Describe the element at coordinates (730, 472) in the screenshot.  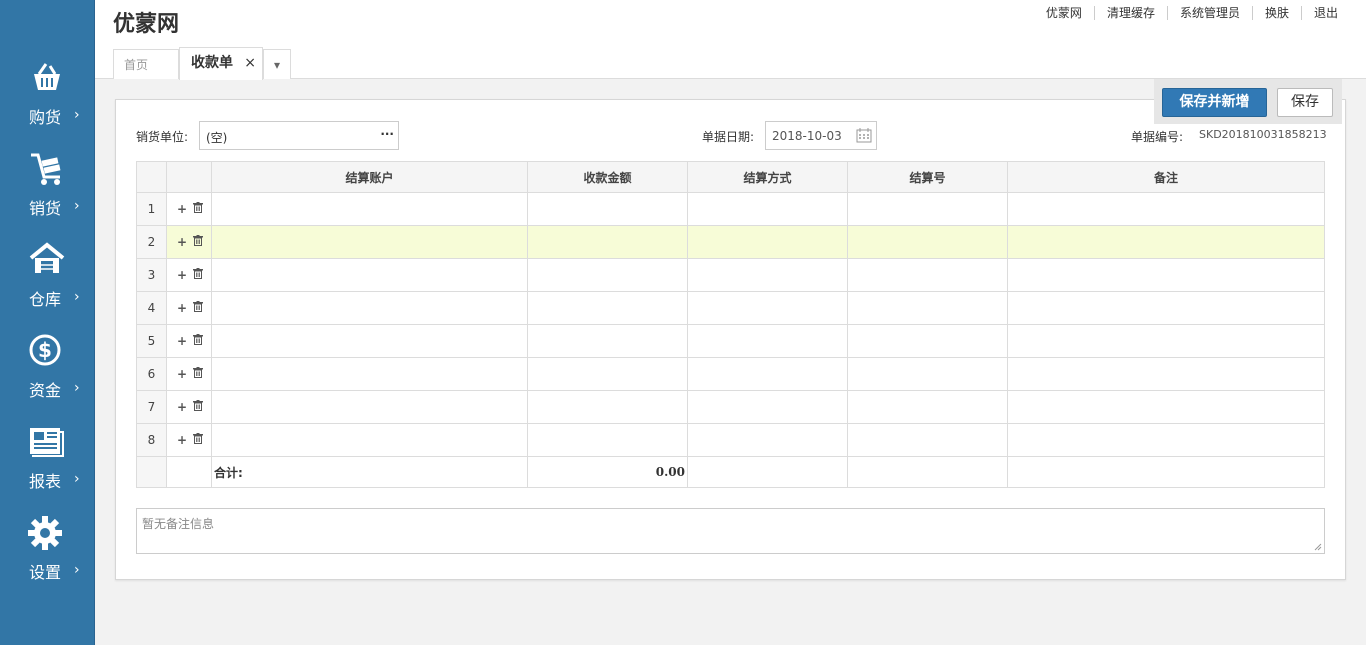
I see `total-row: 合计: 0.00` at that location.